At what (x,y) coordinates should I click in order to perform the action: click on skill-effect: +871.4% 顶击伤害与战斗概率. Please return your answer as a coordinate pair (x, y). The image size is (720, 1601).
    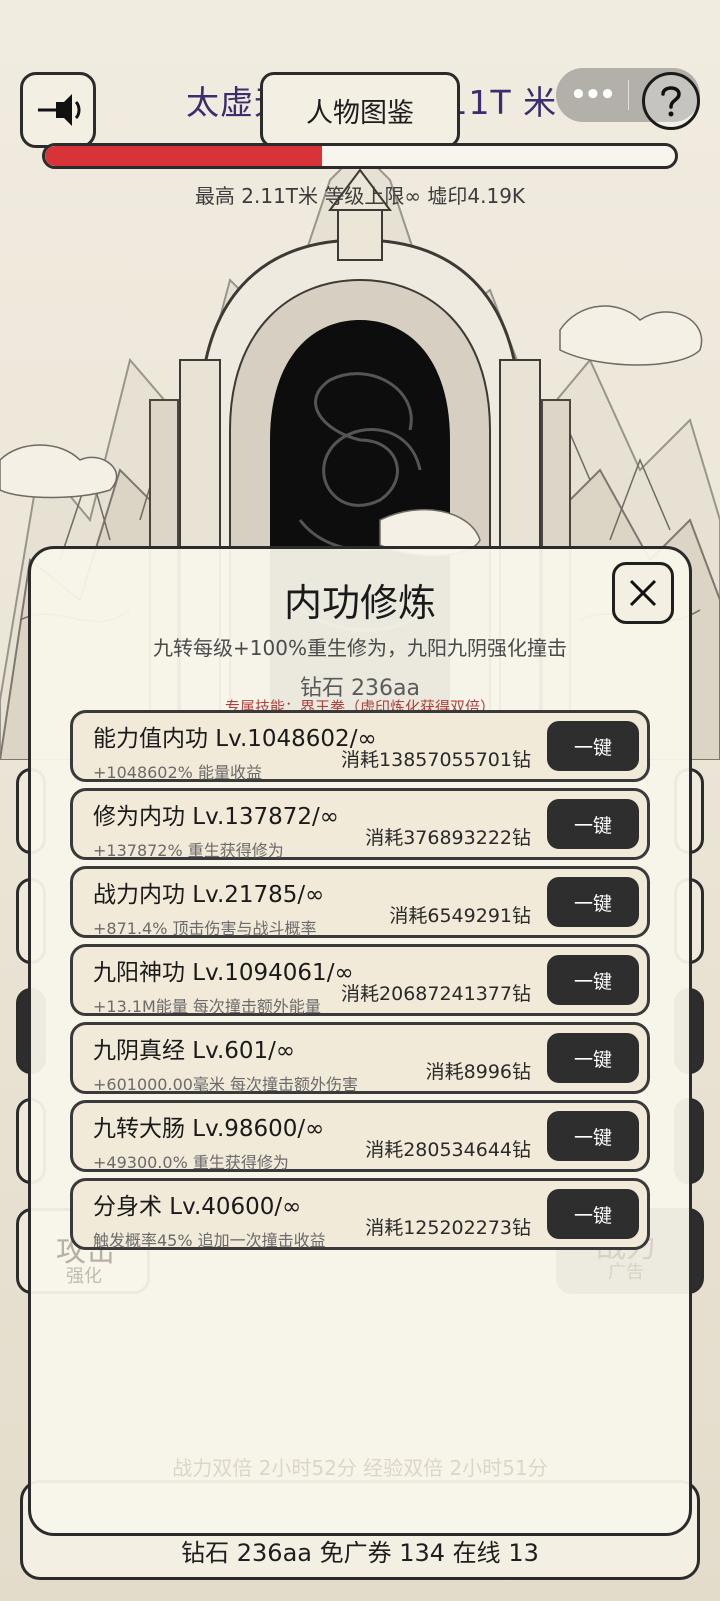
    Looking at the image, I should click on (205, 928).